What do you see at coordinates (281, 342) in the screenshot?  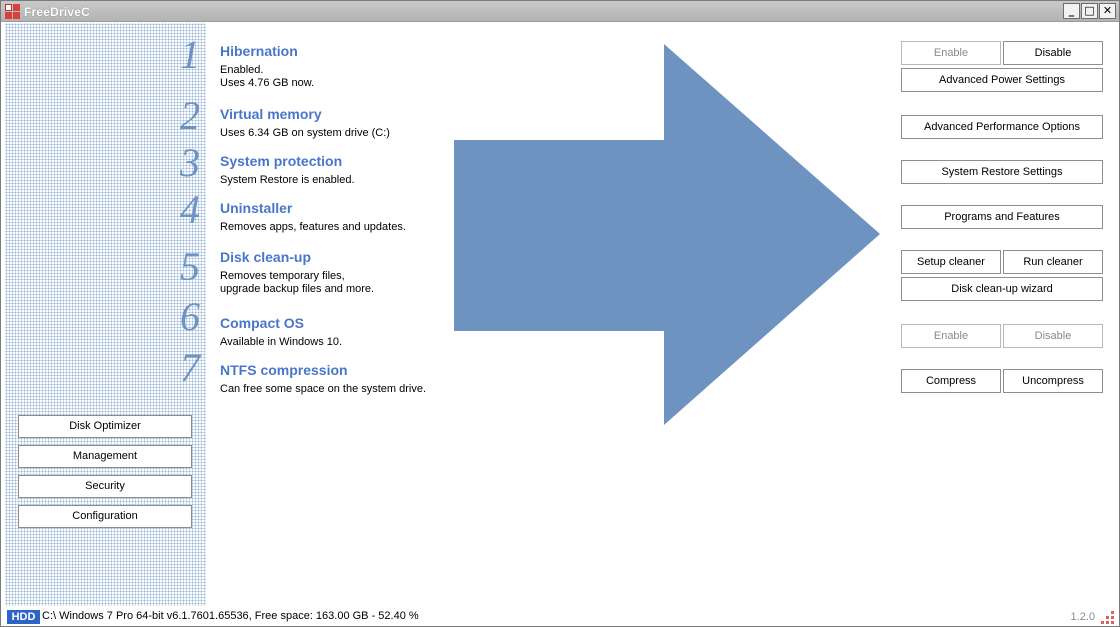 I see `step-desc-compact-os: Available in Windows 10.` at bounding box center [281, 342].